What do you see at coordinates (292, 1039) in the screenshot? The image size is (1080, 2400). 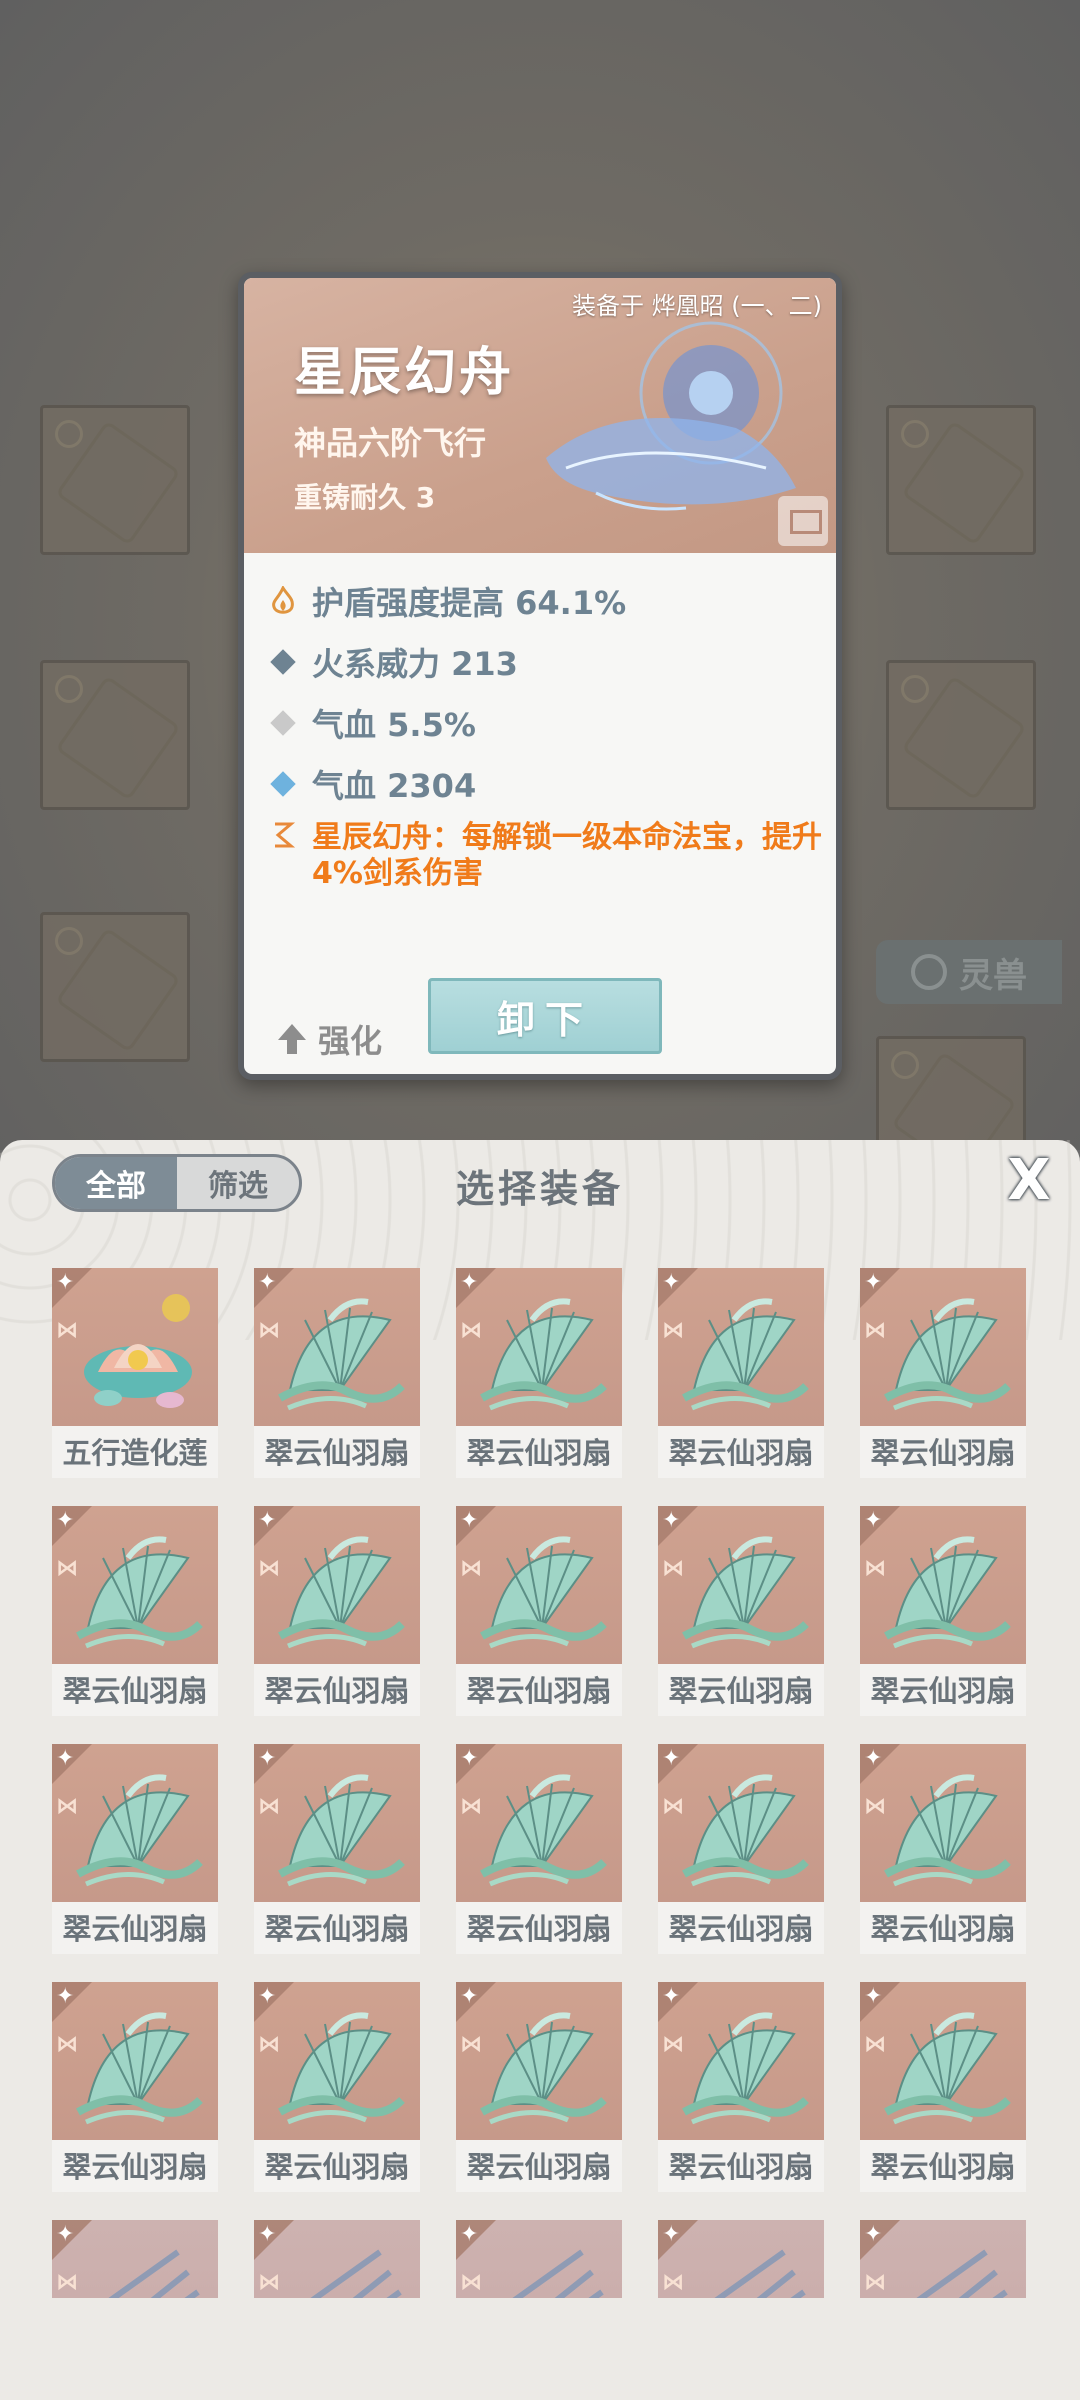 I see `arrow-up-icon` at bounding box center [292, 1039].